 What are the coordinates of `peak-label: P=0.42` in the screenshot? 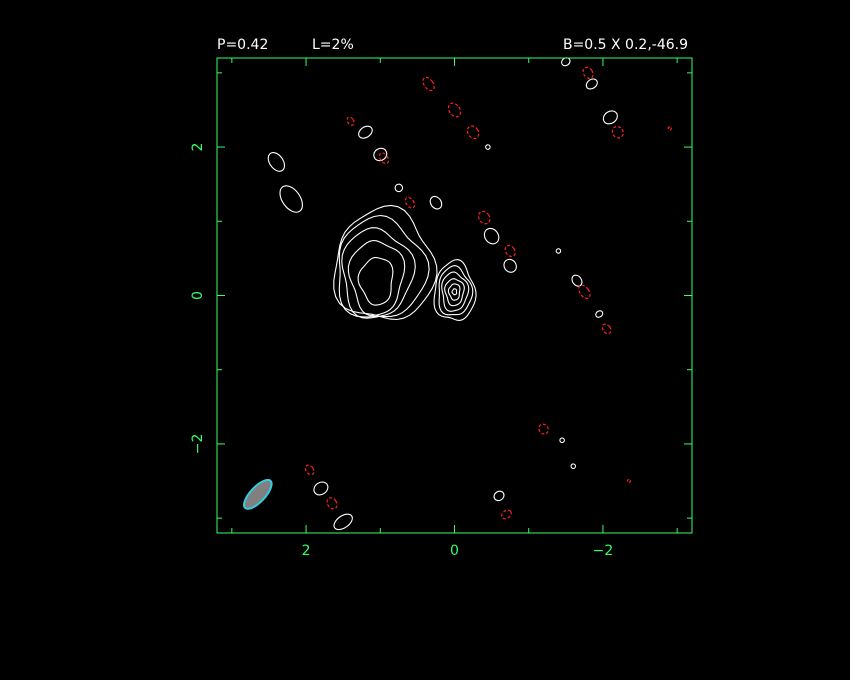 It's located at (242, 45).